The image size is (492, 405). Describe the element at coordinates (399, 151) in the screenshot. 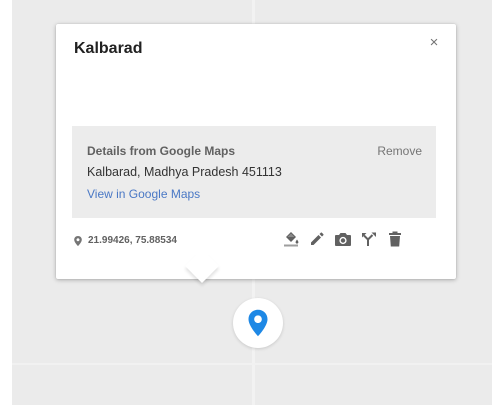

I see `remove-button: Remove` at that location.